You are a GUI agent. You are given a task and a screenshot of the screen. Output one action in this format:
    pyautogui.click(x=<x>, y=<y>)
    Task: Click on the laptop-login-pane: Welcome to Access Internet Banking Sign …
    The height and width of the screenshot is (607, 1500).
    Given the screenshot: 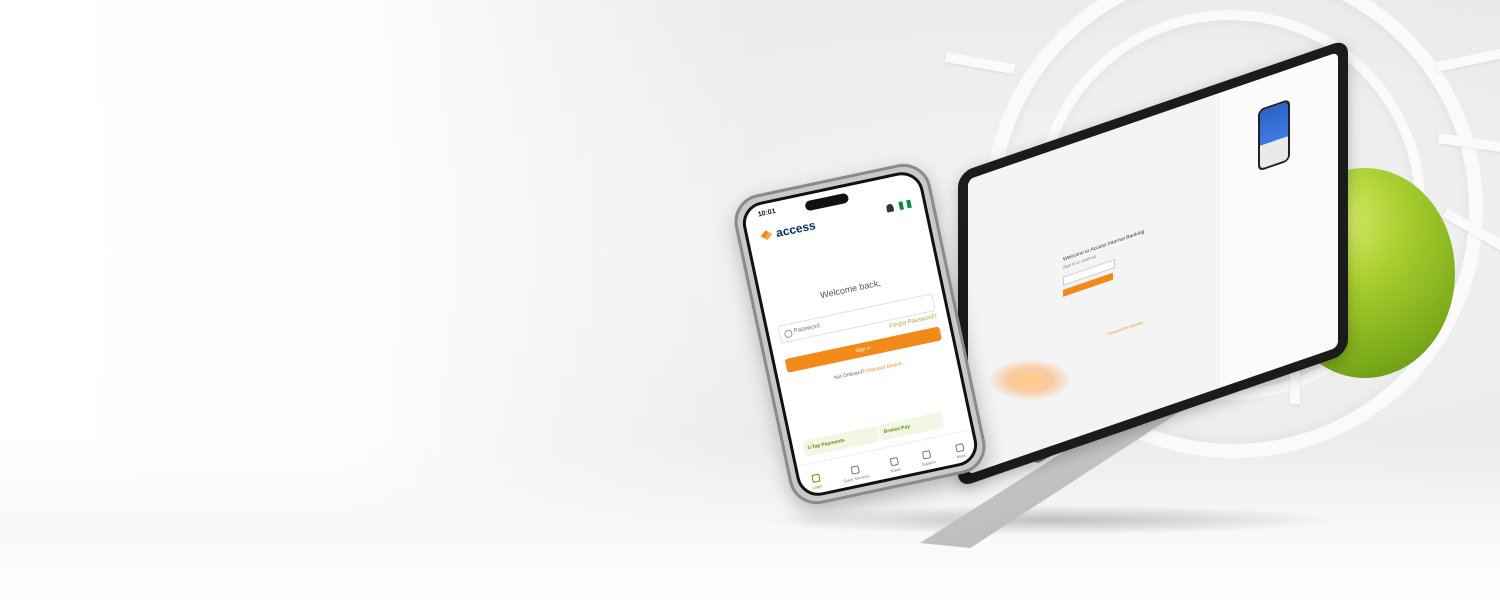 What is the action you would take?
    pyautogui.click(x=1094, y=283)
    